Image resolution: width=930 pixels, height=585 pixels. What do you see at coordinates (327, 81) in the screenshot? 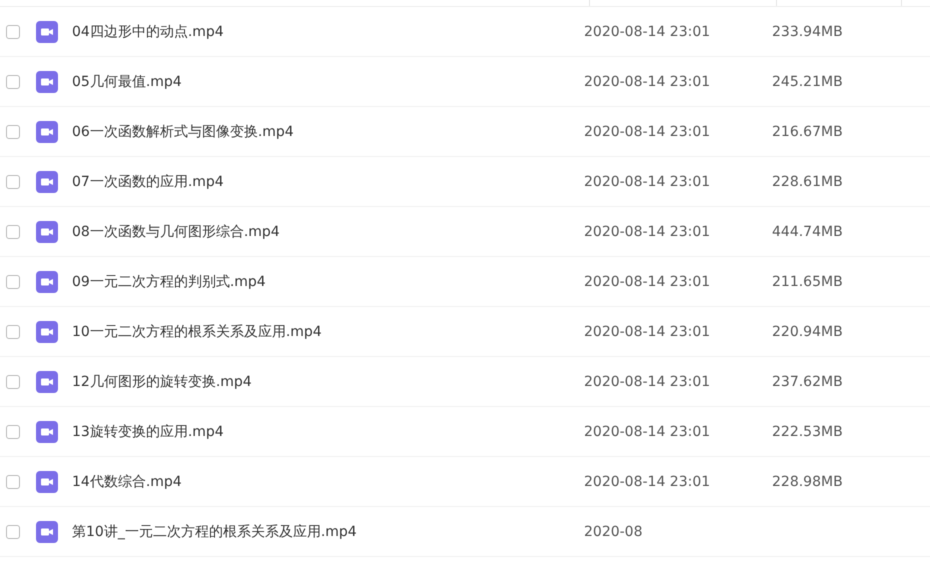
I see `file-name: 05几何最值.mp4` at bounding box center [327, 81].